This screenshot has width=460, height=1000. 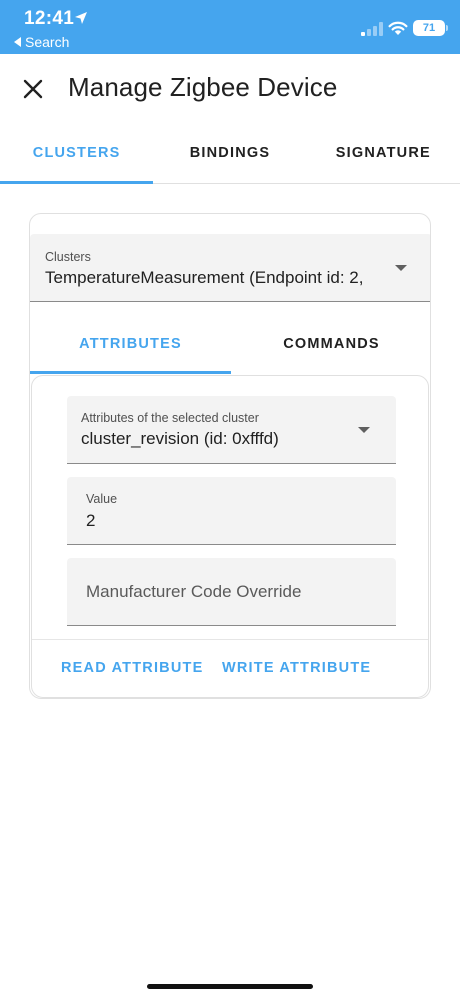 I want to click on value-field-value: 2, so click(x=91, y=520).